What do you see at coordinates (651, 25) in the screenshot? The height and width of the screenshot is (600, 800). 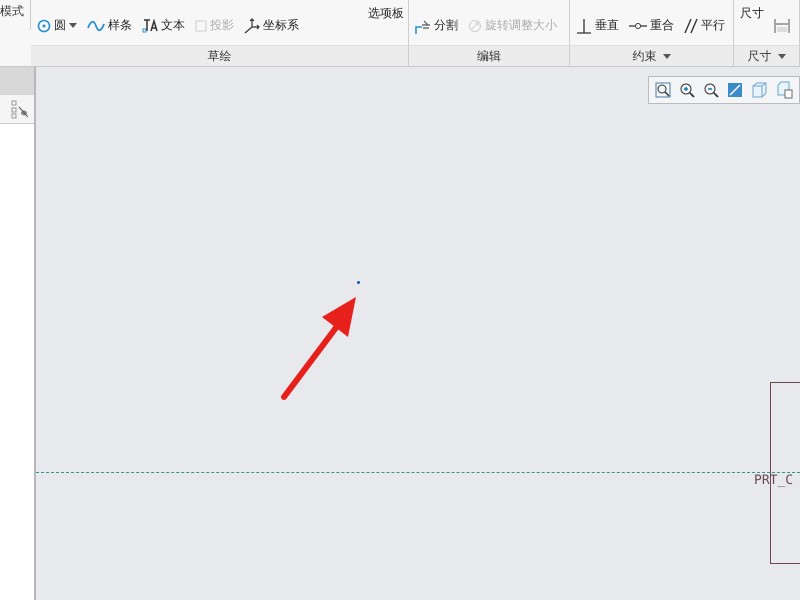 I see `tool-button: 重合` at bounding box center [651, 25].